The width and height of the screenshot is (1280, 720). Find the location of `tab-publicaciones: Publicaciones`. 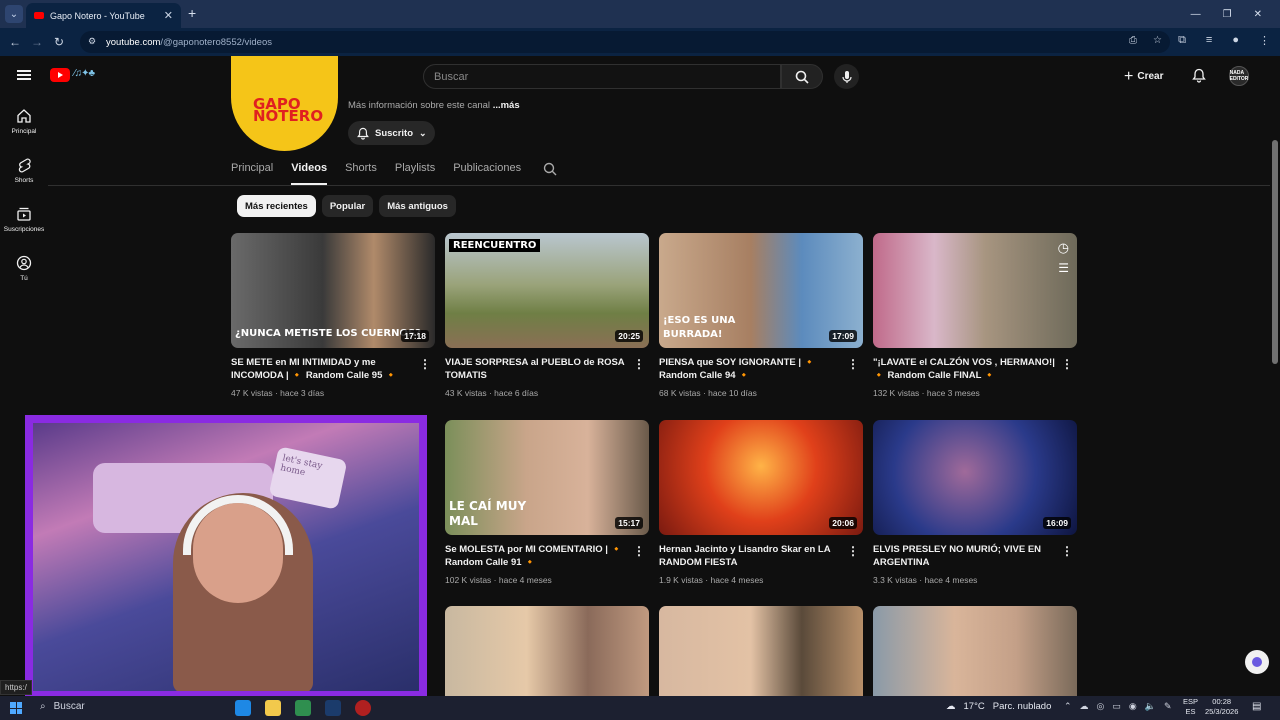

tab-publicaciones: Publicaciones is located at coordinates (487, 170).